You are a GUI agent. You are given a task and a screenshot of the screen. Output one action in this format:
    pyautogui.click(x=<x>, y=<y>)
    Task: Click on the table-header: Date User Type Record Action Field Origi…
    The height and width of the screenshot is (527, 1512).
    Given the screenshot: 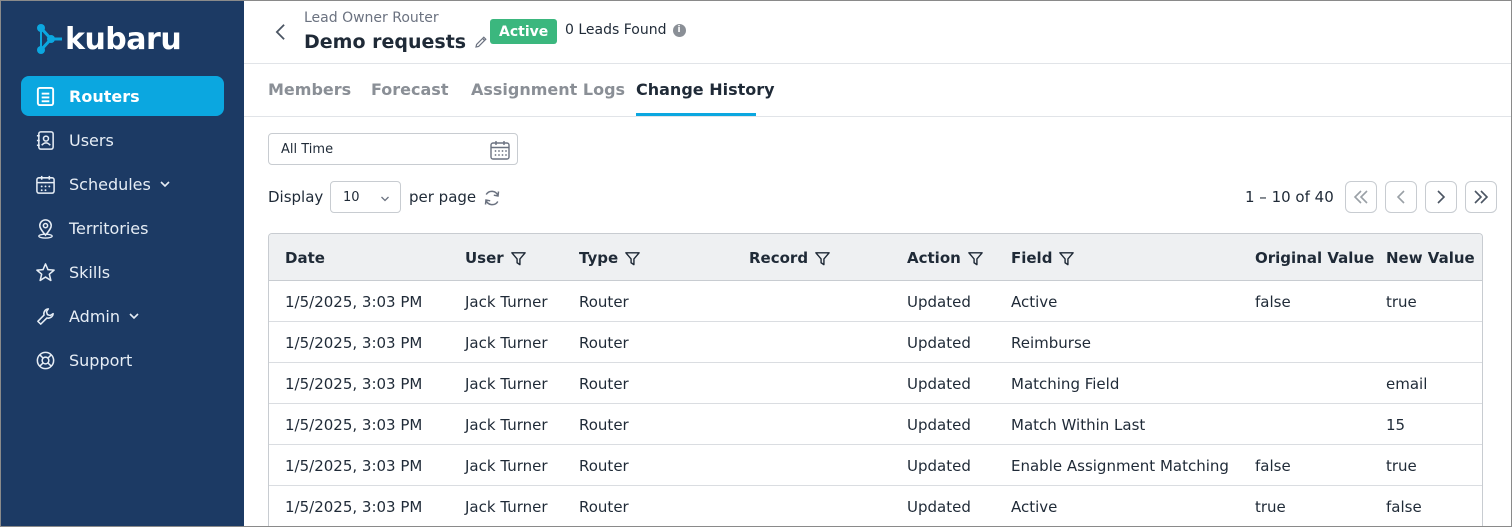 What is the action you would take?
    pyautogui.click(x=875, y=257)
    